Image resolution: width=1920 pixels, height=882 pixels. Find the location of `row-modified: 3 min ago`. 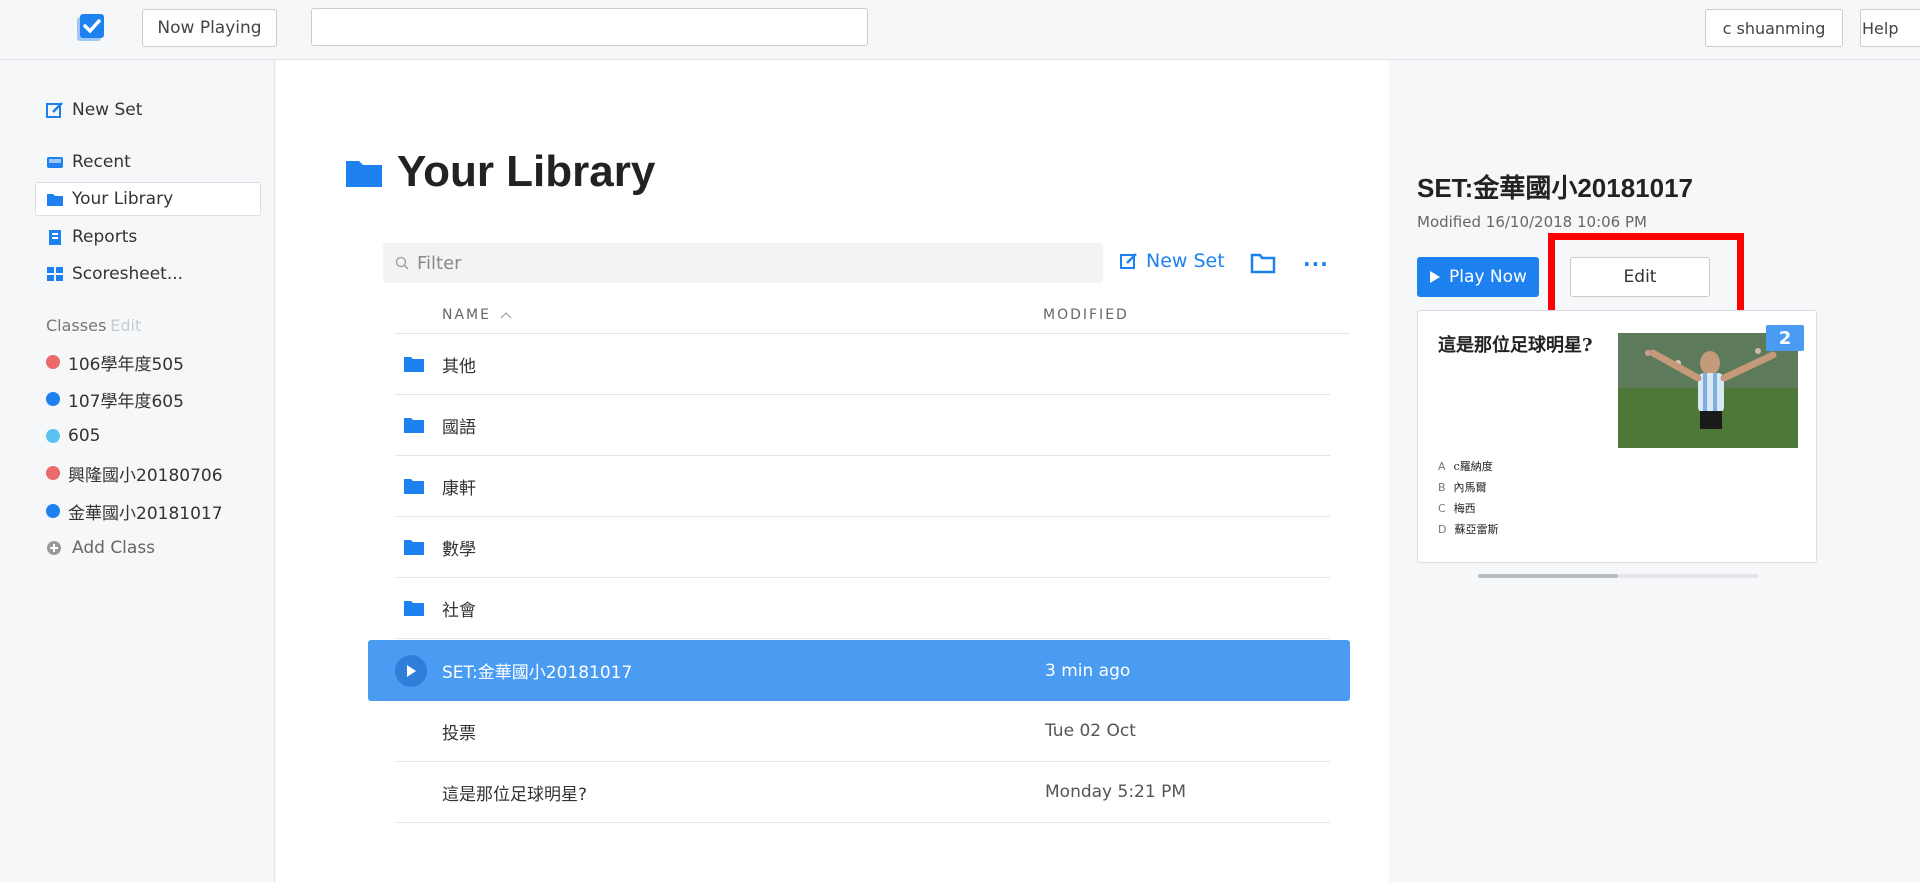

row-modified: 3 min ago is located at coordinates (1088, 670).